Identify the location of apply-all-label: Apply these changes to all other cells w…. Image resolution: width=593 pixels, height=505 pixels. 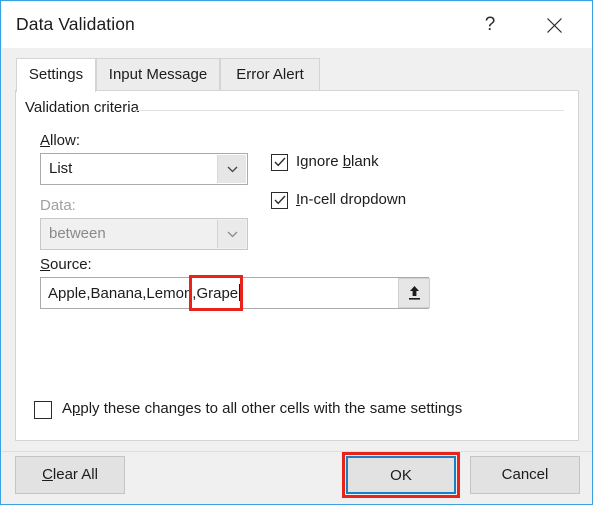
(262, 408).